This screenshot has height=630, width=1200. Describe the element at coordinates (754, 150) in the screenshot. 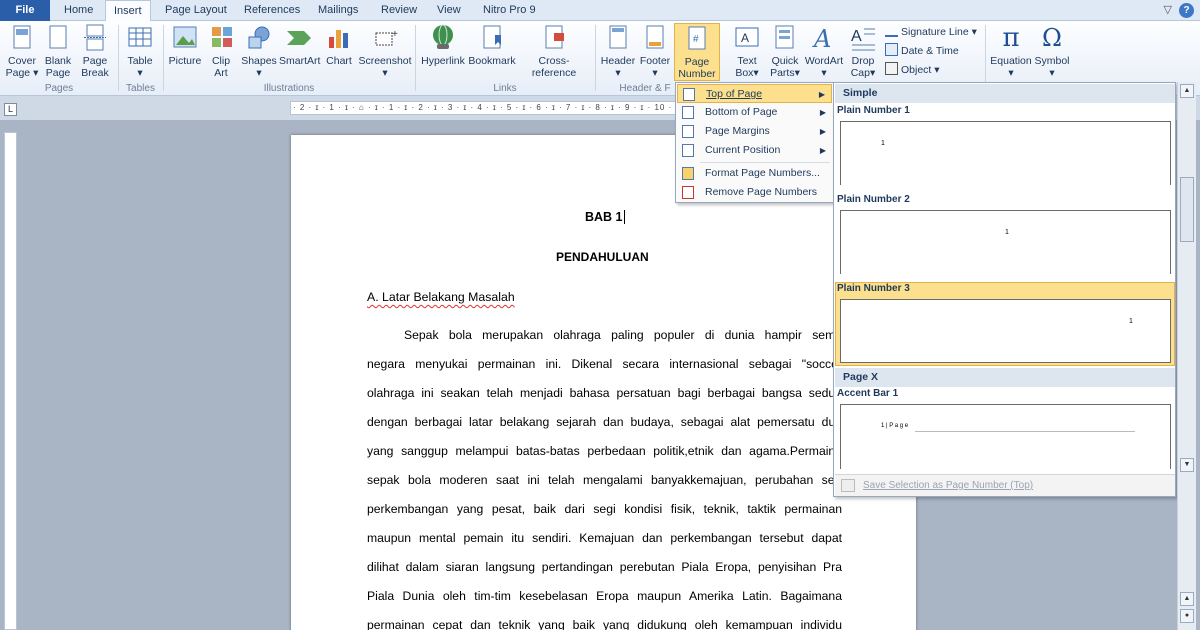

I see `menu-item-current-position: Current Position ▶` at that location.